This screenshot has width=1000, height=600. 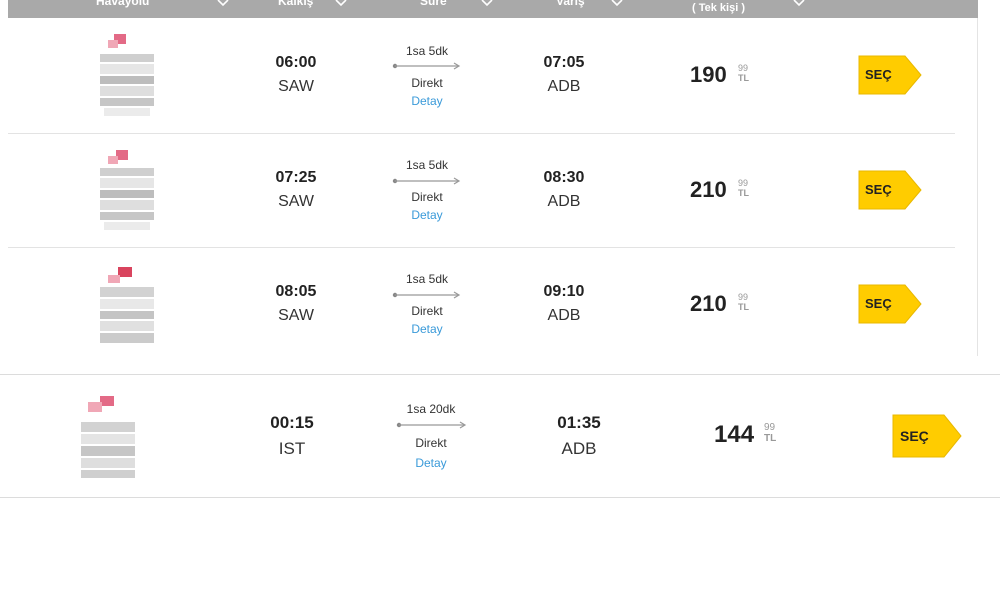 I want to click on arrival-time: 09:10, so click(x=564, y=291).